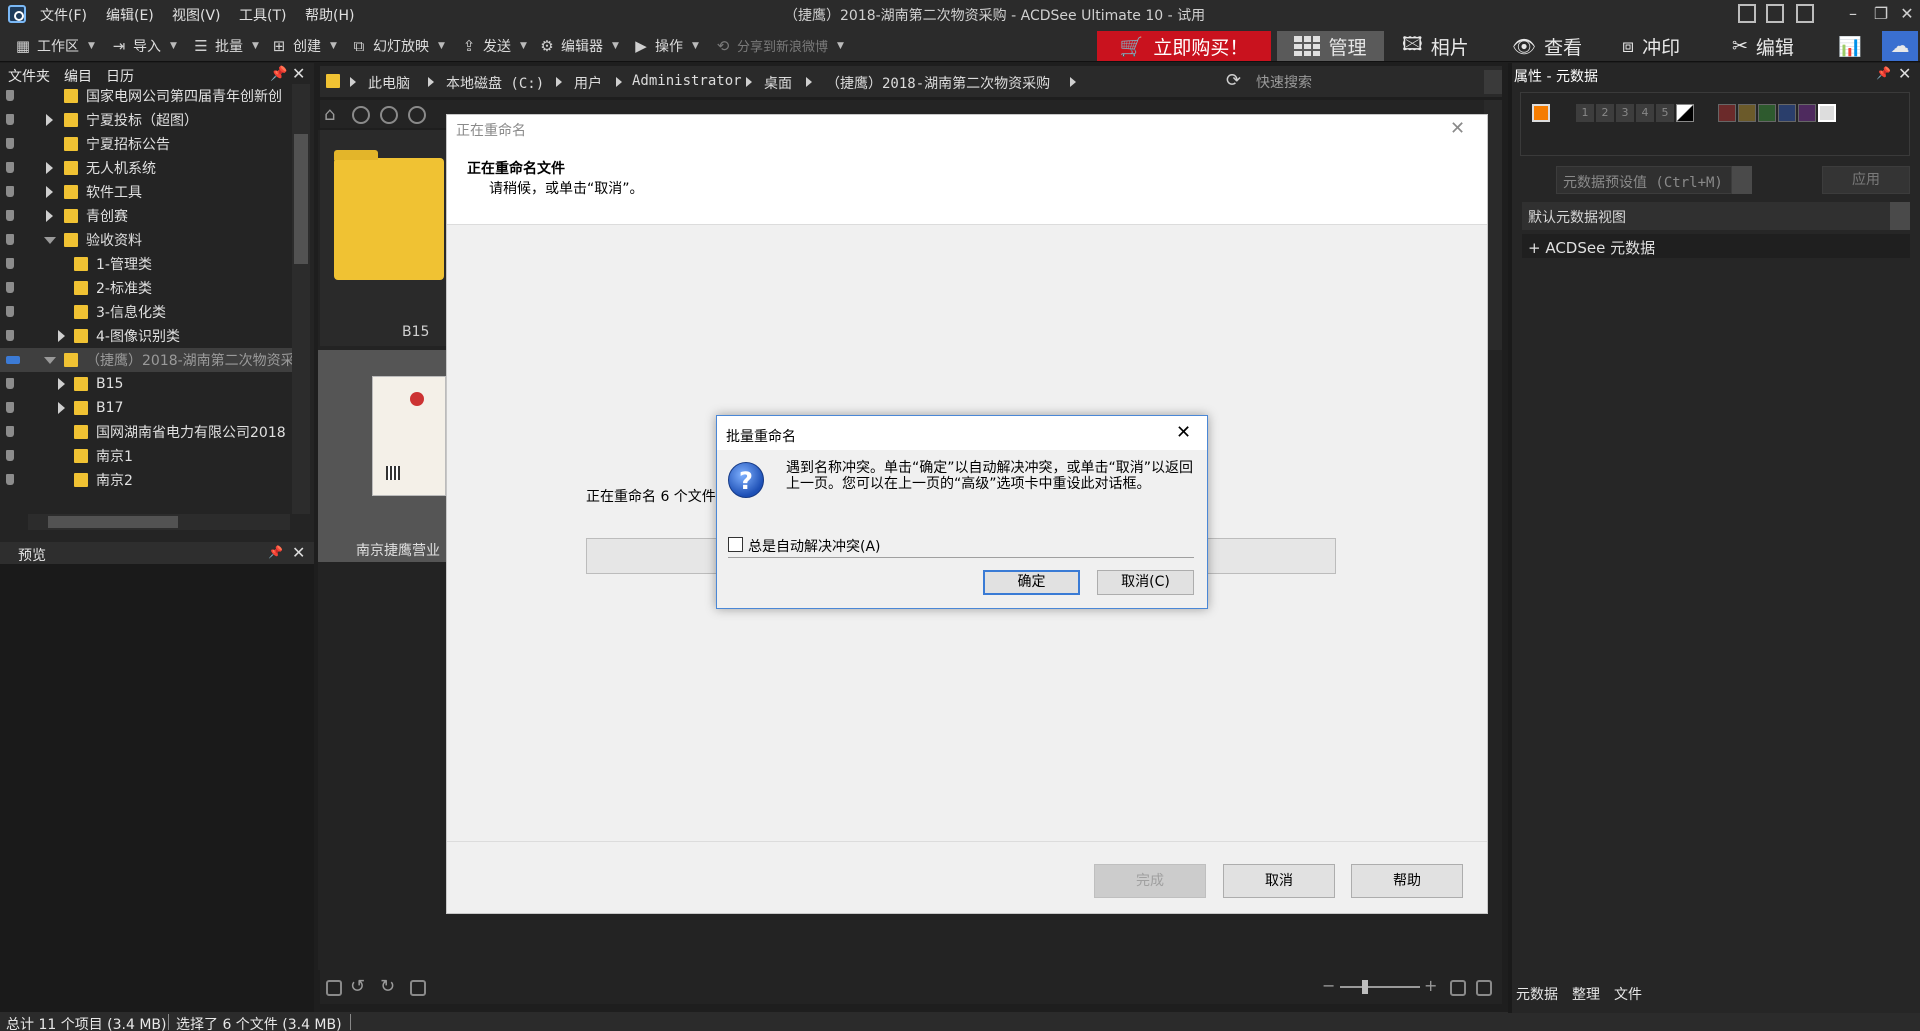 This screenshot has width=1920, height=1031. I want to click on metadata-preset-select: 元数据预设值 (Ctrl+M), so click(1644, 180).